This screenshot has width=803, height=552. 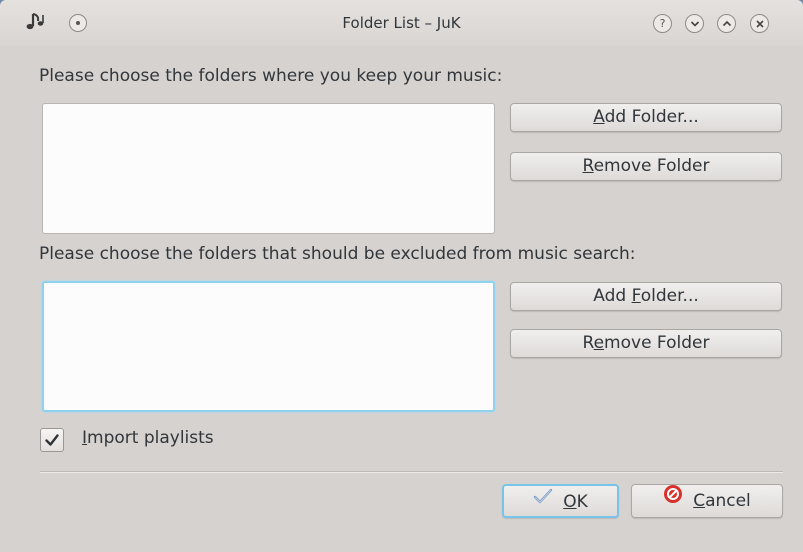 I want to click on chevron-down-icon, so click(x=695, y=24).